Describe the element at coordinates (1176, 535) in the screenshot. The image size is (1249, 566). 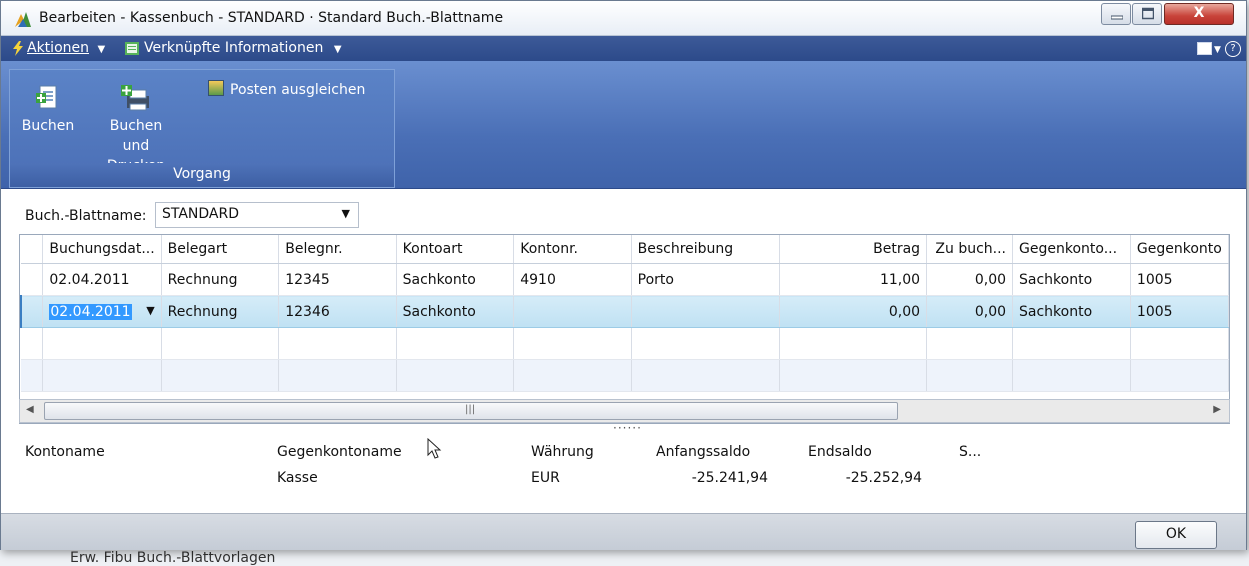
I see `ok-button: OK` at that location.